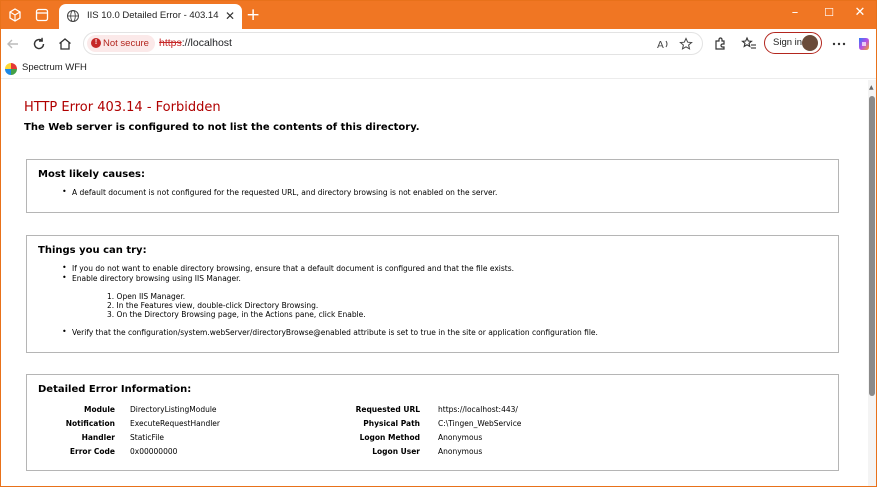 The height and width of the screenshot is (487, 877). What do you see at coordinates (173, 409) in the screenshot?
I see `detail-value-module: DirectoryListingModule` at bounding box center [173, 409].